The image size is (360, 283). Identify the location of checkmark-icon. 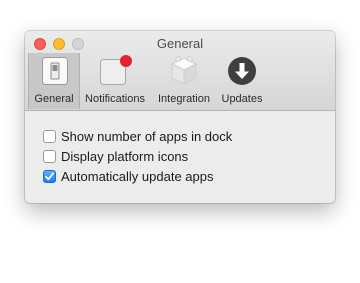
(49, 176).